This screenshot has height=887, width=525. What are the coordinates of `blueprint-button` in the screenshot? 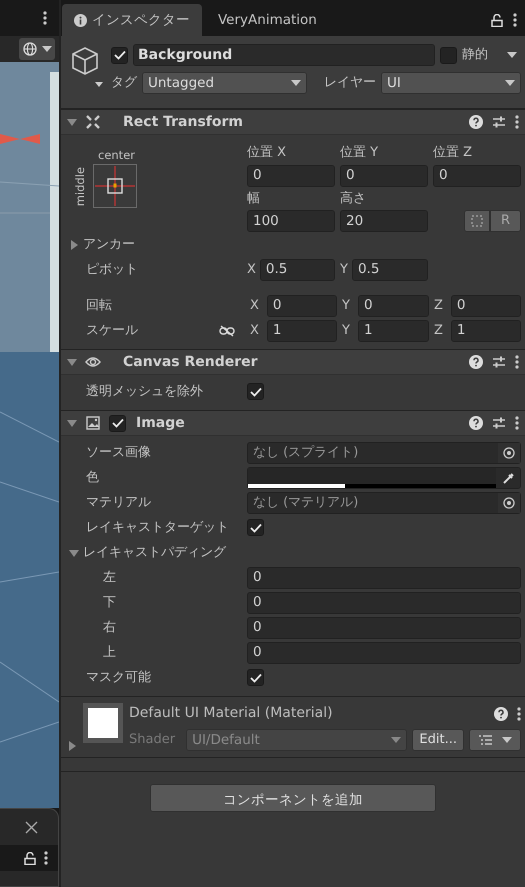 It's located at (477, 221).